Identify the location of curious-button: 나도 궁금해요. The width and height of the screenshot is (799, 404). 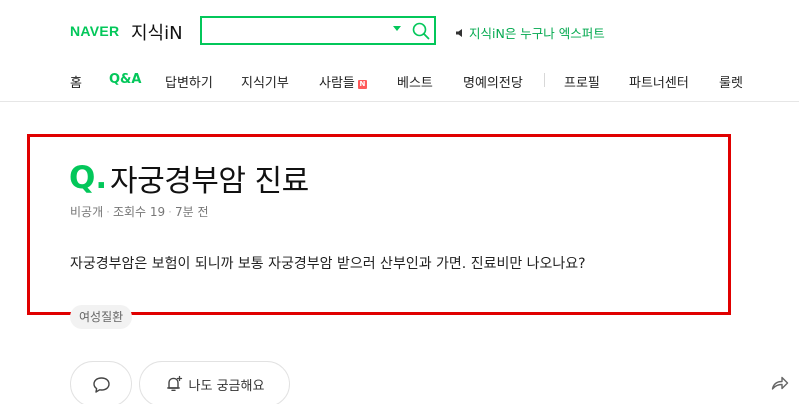
(214, 382).